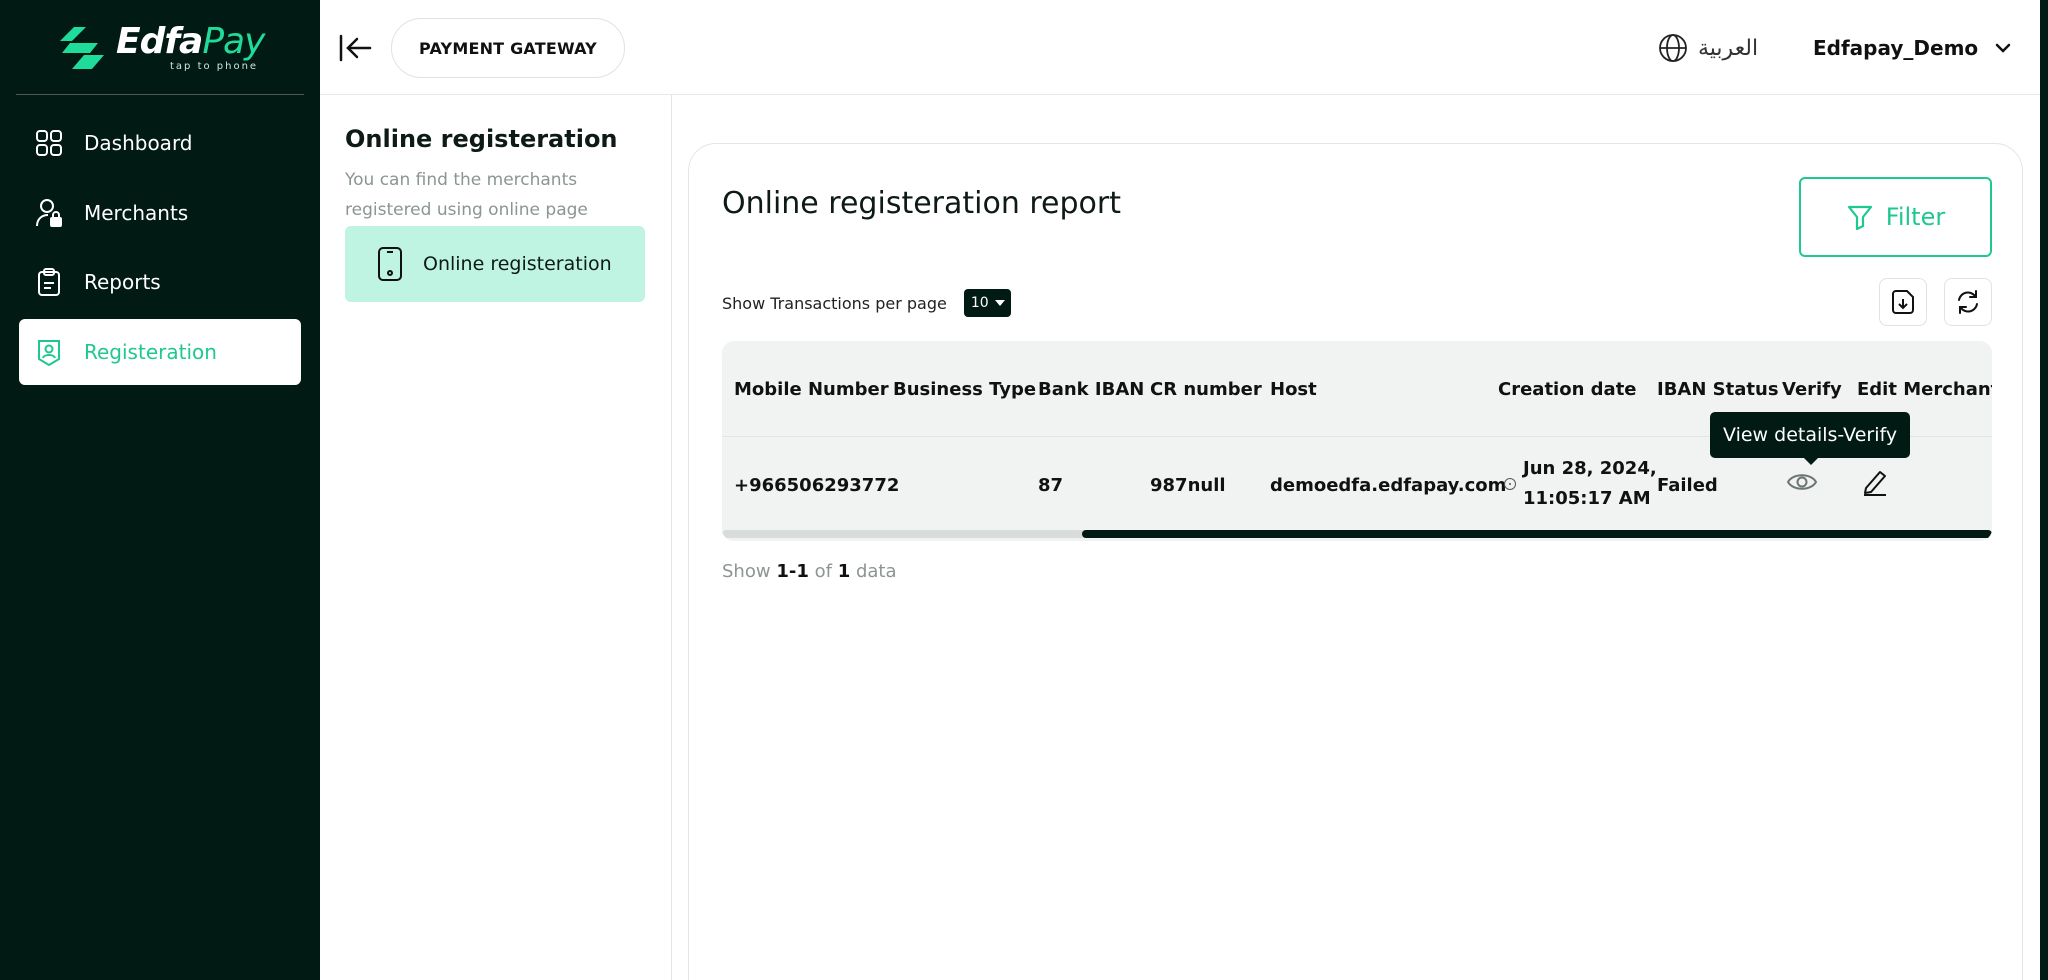 The height and width of the screenshot is (980, 2048). I want to click on cell-host: demoedfa.edfapay.com, so click(1388, 485).